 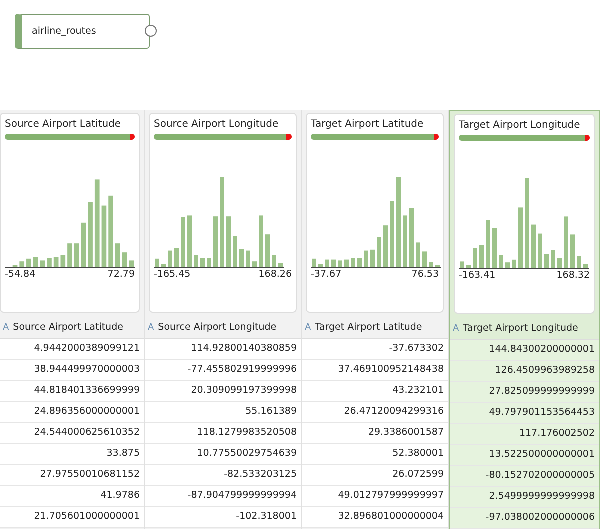 What do you see at coordinates (275, 274) in the screenshot?
I see `range-max: 168.26` at bounding box center [275, 274].